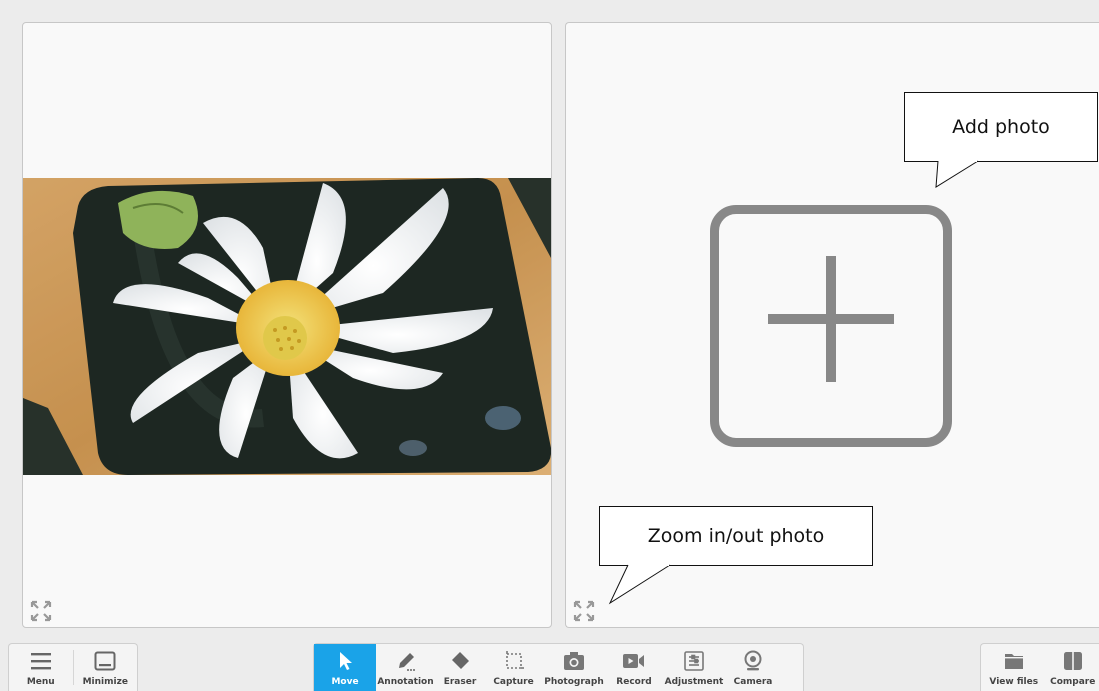  What do you see at coordinates (634, 682) in the screenshot?
I see `record-label: Record` at bounding box center [634, 682].